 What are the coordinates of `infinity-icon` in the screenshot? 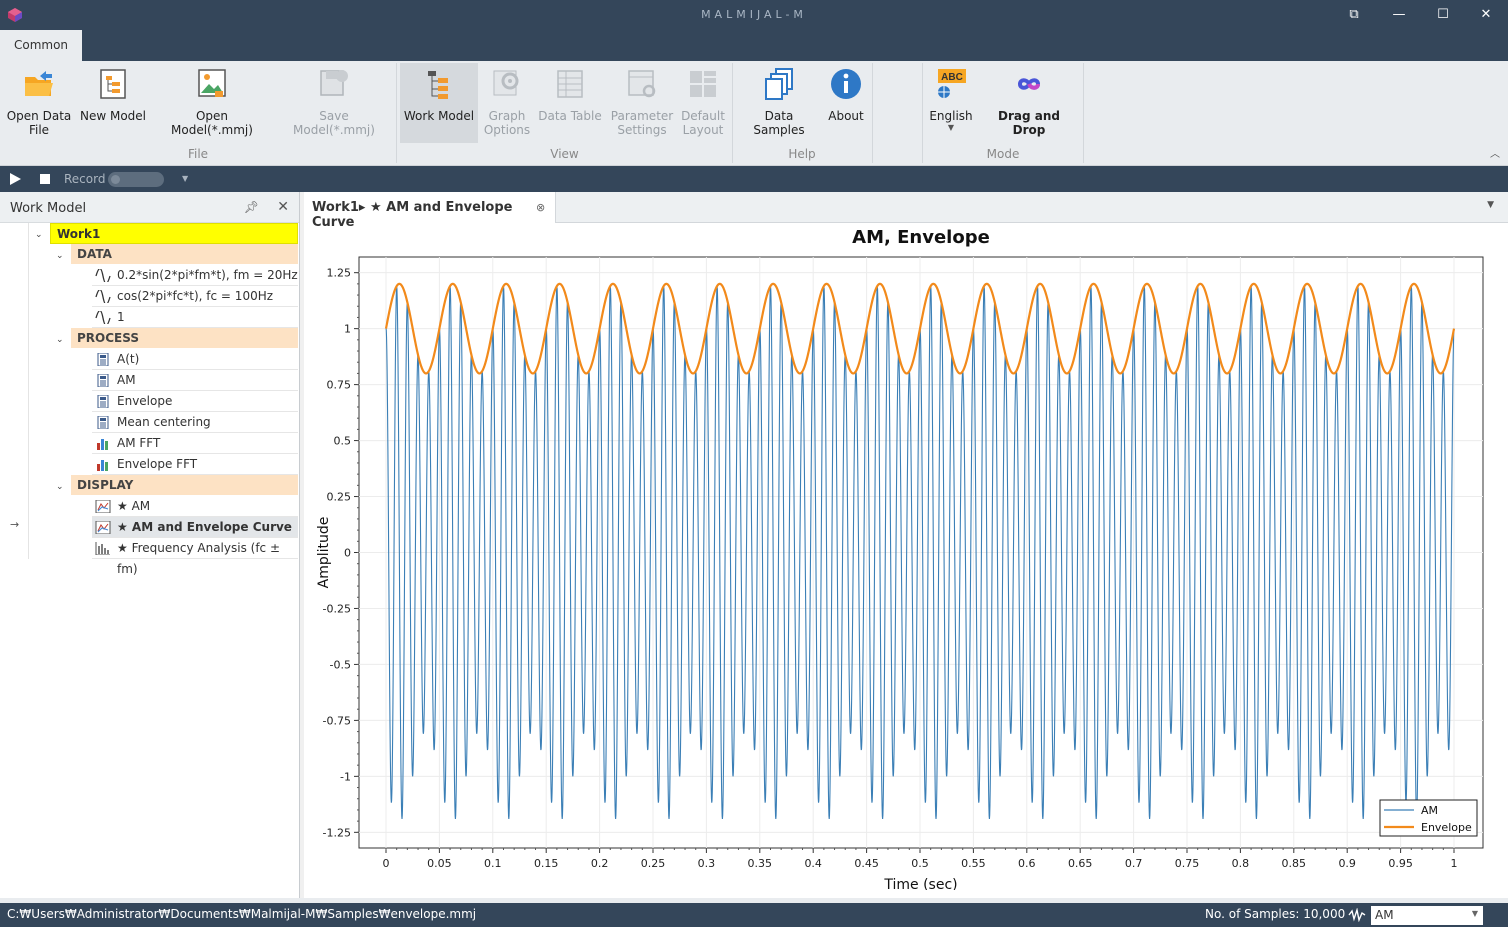 It's located at (1029, 84).